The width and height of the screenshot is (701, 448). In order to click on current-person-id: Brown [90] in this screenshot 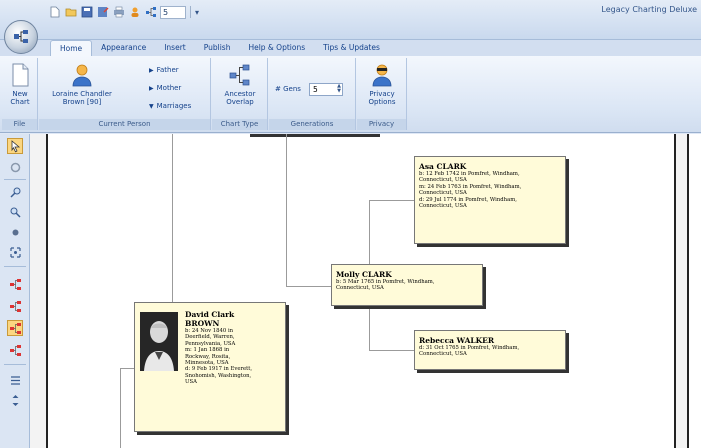, I will do `click(82, 102)`.